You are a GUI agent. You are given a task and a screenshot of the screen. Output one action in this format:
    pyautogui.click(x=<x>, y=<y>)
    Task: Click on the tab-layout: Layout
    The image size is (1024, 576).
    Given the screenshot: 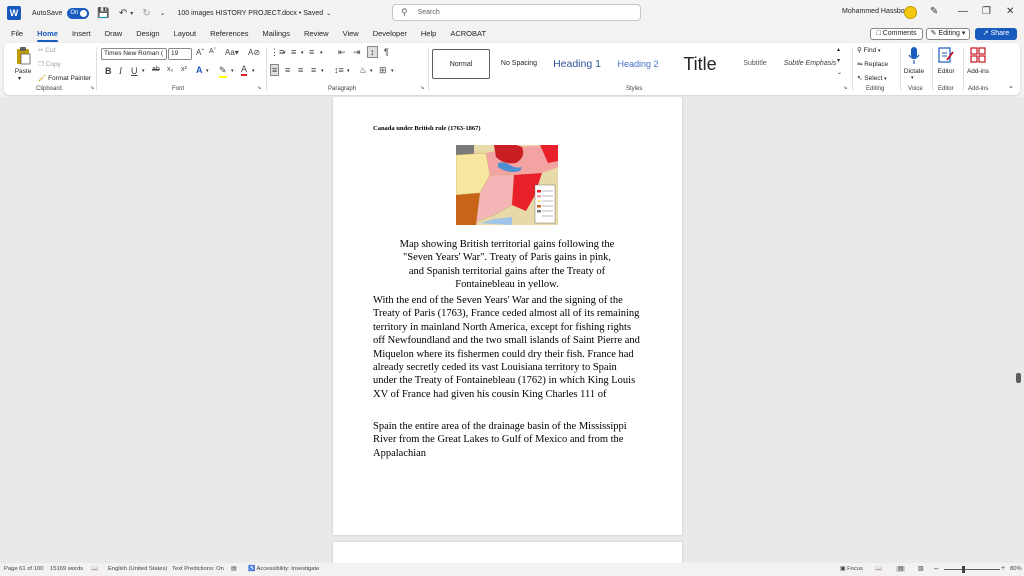 What is the action you would take?
    pyautogui.click(x=185, y=34)
    